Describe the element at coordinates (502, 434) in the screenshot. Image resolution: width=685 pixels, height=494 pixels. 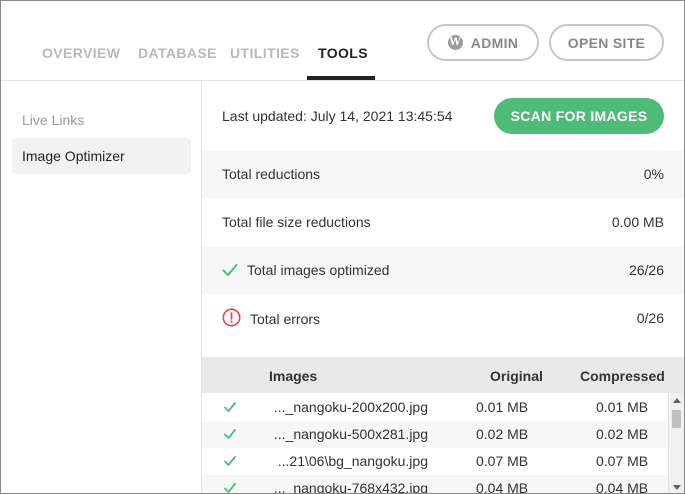
I see `original-size: 0.02 MB` at that location.